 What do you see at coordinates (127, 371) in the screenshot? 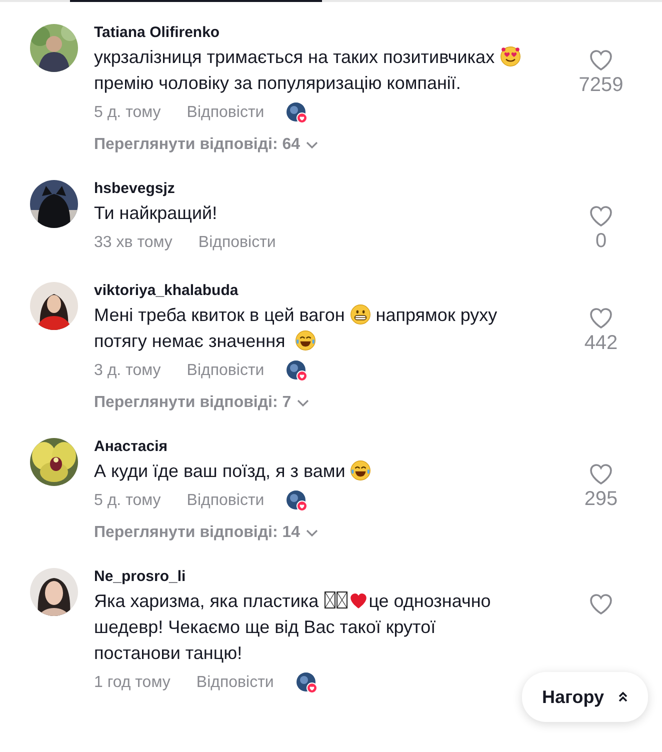
I see `timestamp: 3 д. тому` at bounding box center [127, 371].